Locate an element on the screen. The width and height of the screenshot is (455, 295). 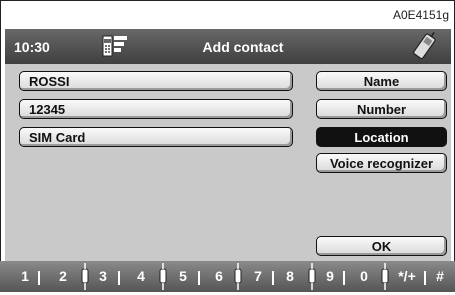
location-button: Location is located at coordinates (381, 137).